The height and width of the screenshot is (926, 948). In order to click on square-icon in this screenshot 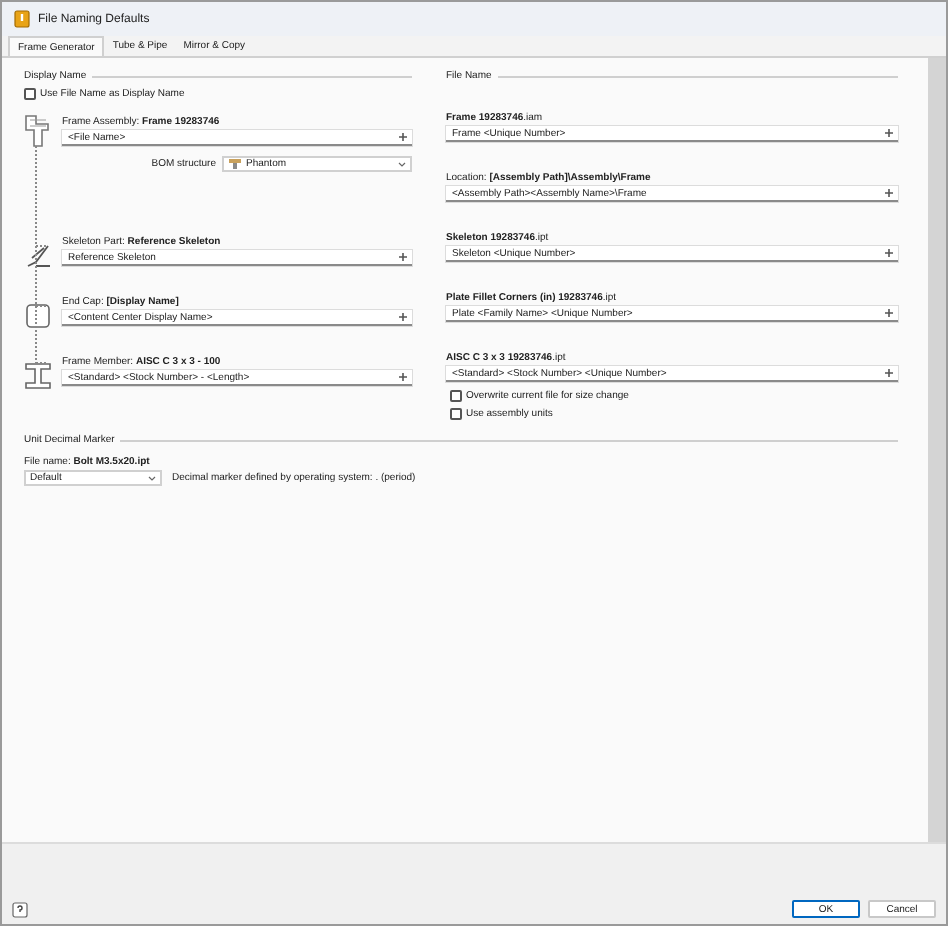, I will do `click(38, 316)`.